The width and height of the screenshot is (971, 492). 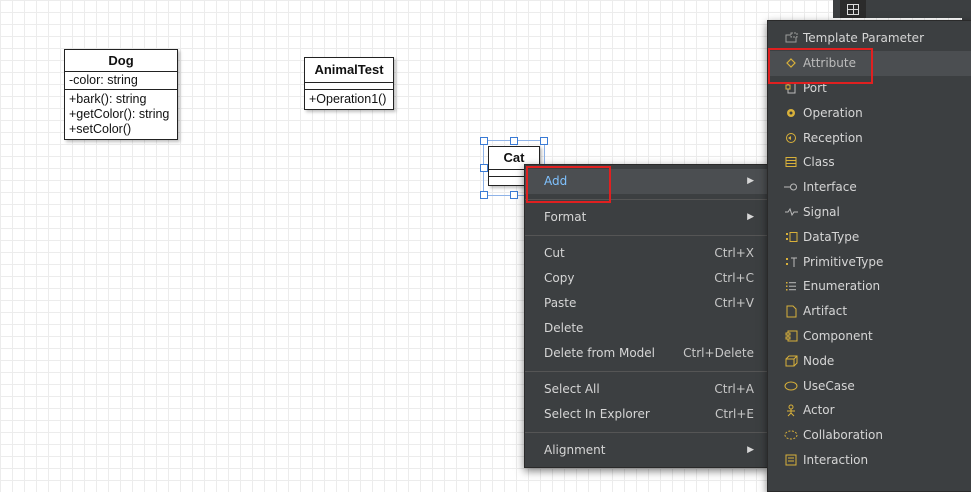 What do you see at coordinates (791, 386) in the screenshot?
I see `usecase-icon` at bounding box center [791, 386].